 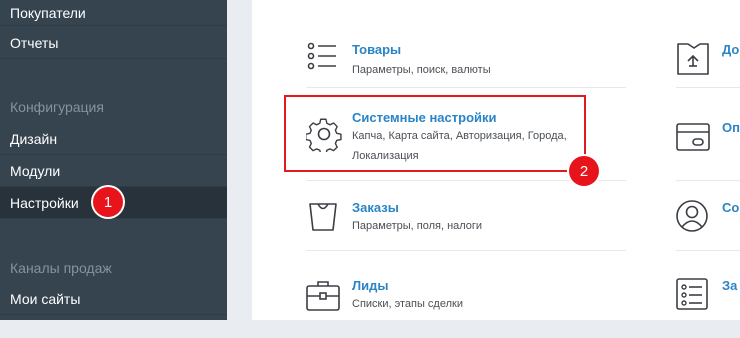 I want to click on sidebar-item-label: Мои сайты, so click(x=45, y=299).